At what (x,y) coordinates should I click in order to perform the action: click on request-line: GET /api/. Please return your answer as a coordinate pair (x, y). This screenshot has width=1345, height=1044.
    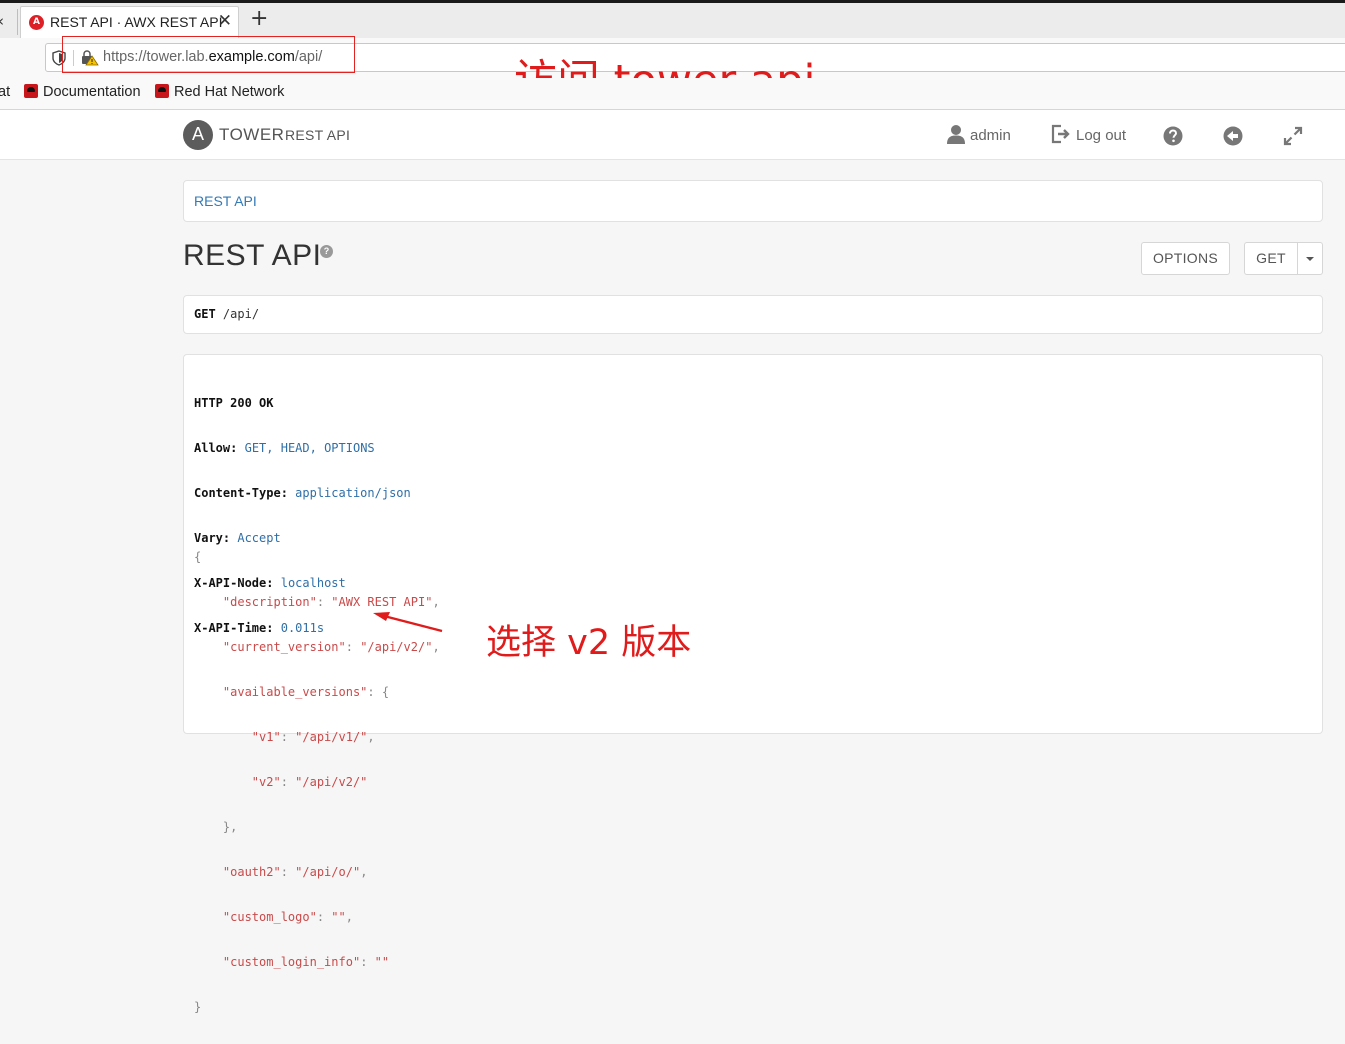
    Looking at the image, I should click on (226, 314).